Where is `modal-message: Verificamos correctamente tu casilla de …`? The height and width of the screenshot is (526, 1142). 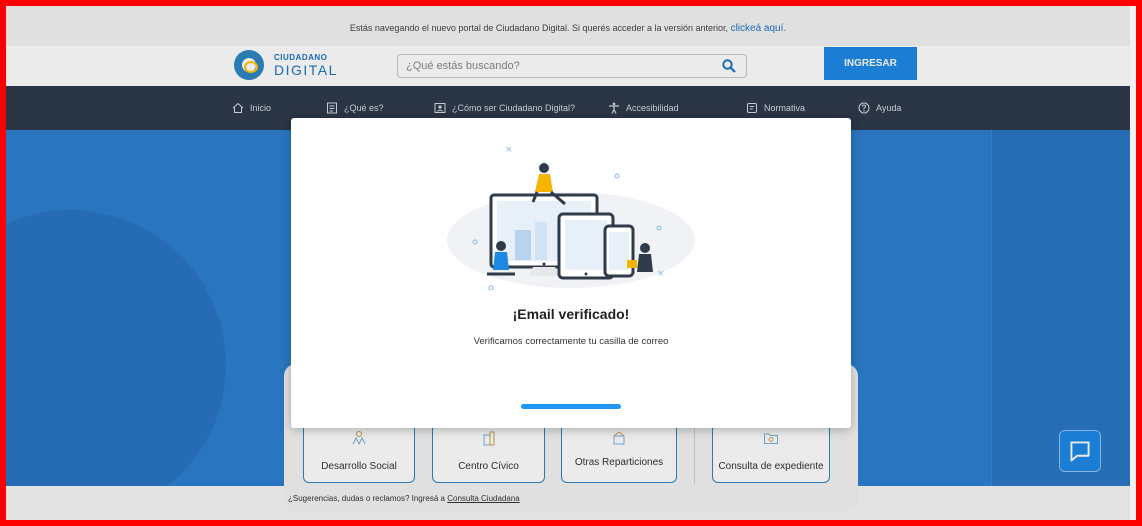 modal-message: Verificamos correctamente tu casilla de … is located at coordinates (571, 341).